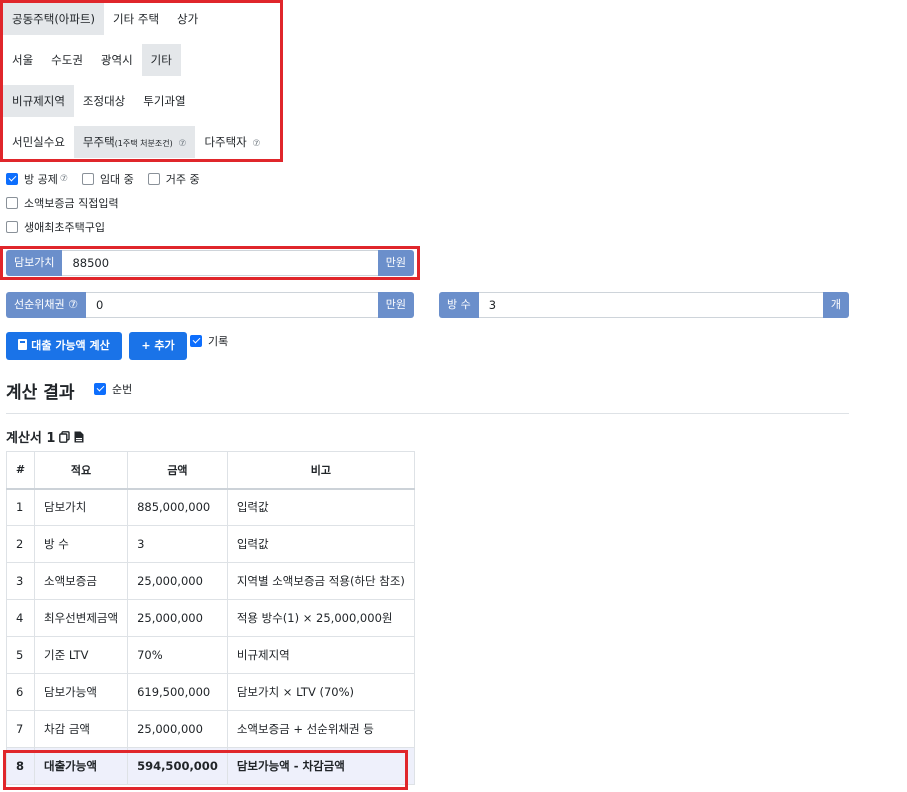  Describe the element at coordinates (81, 729) in the screenshot. I see `row-item: 차감 금액` at that location.